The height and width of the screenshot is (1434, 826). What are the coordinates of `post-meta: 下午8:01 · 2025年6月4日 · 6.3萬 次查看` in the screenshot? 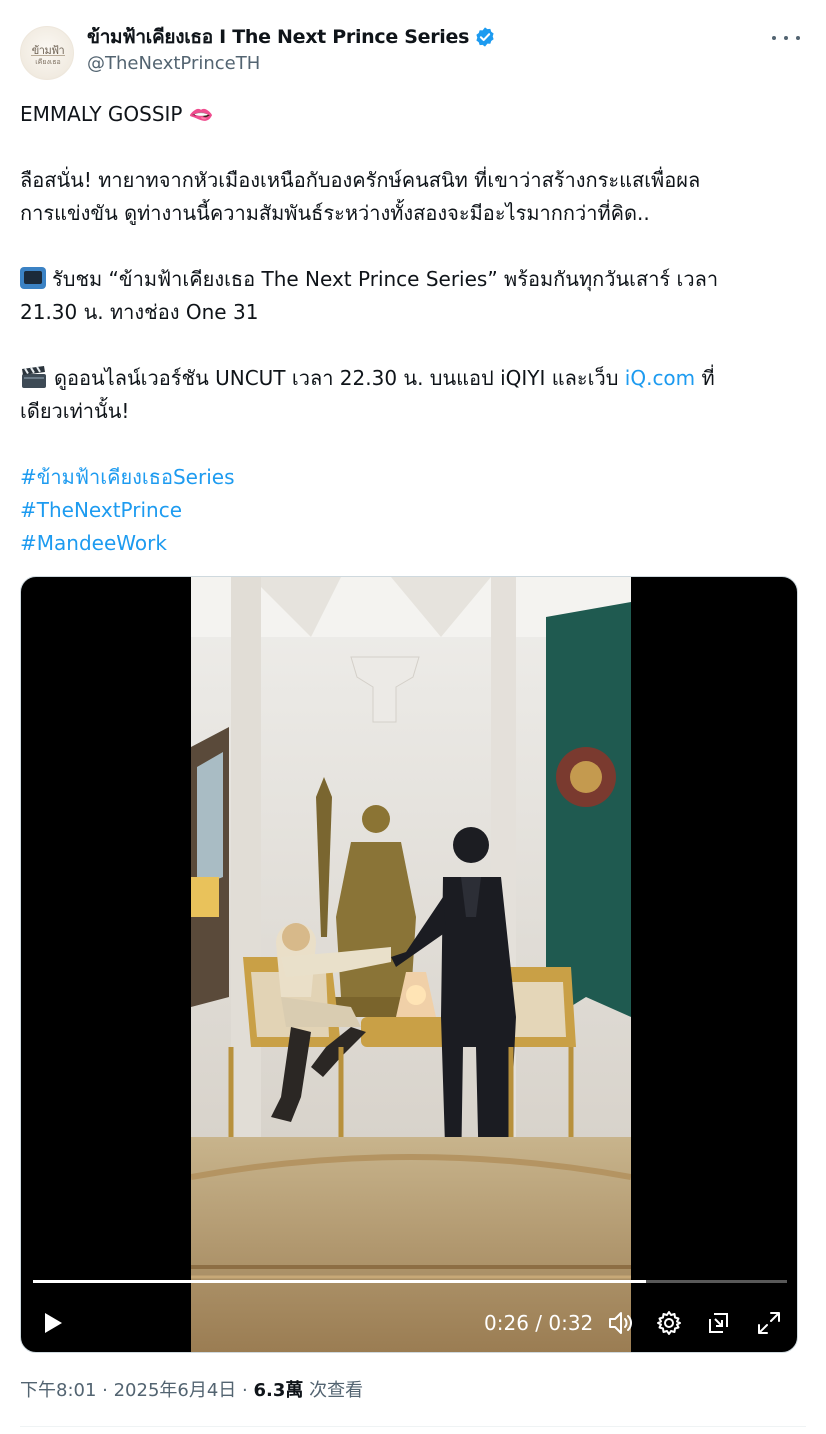 It's located at (191, 1389).